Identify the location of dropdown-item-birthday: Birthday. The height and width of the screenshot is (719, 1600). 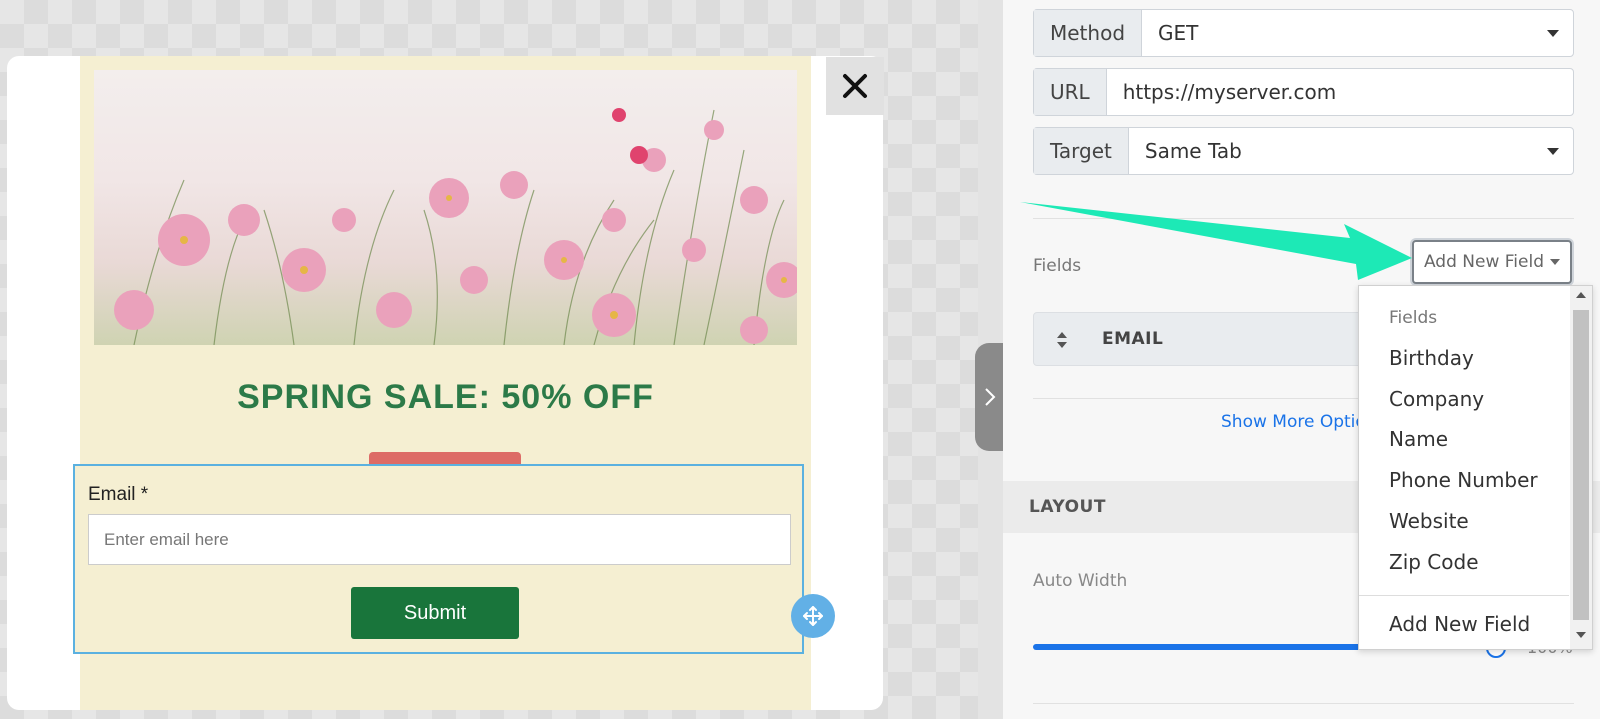
(1431, 358).